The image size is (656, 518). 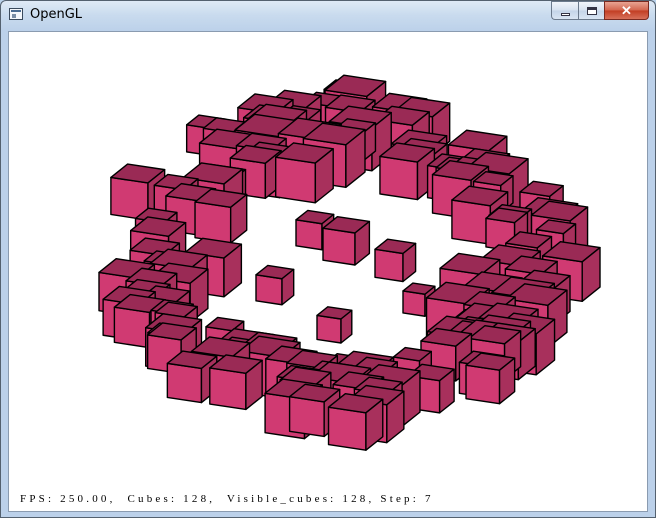 I want to click on minimize-icon, so click(x=565, y=14).